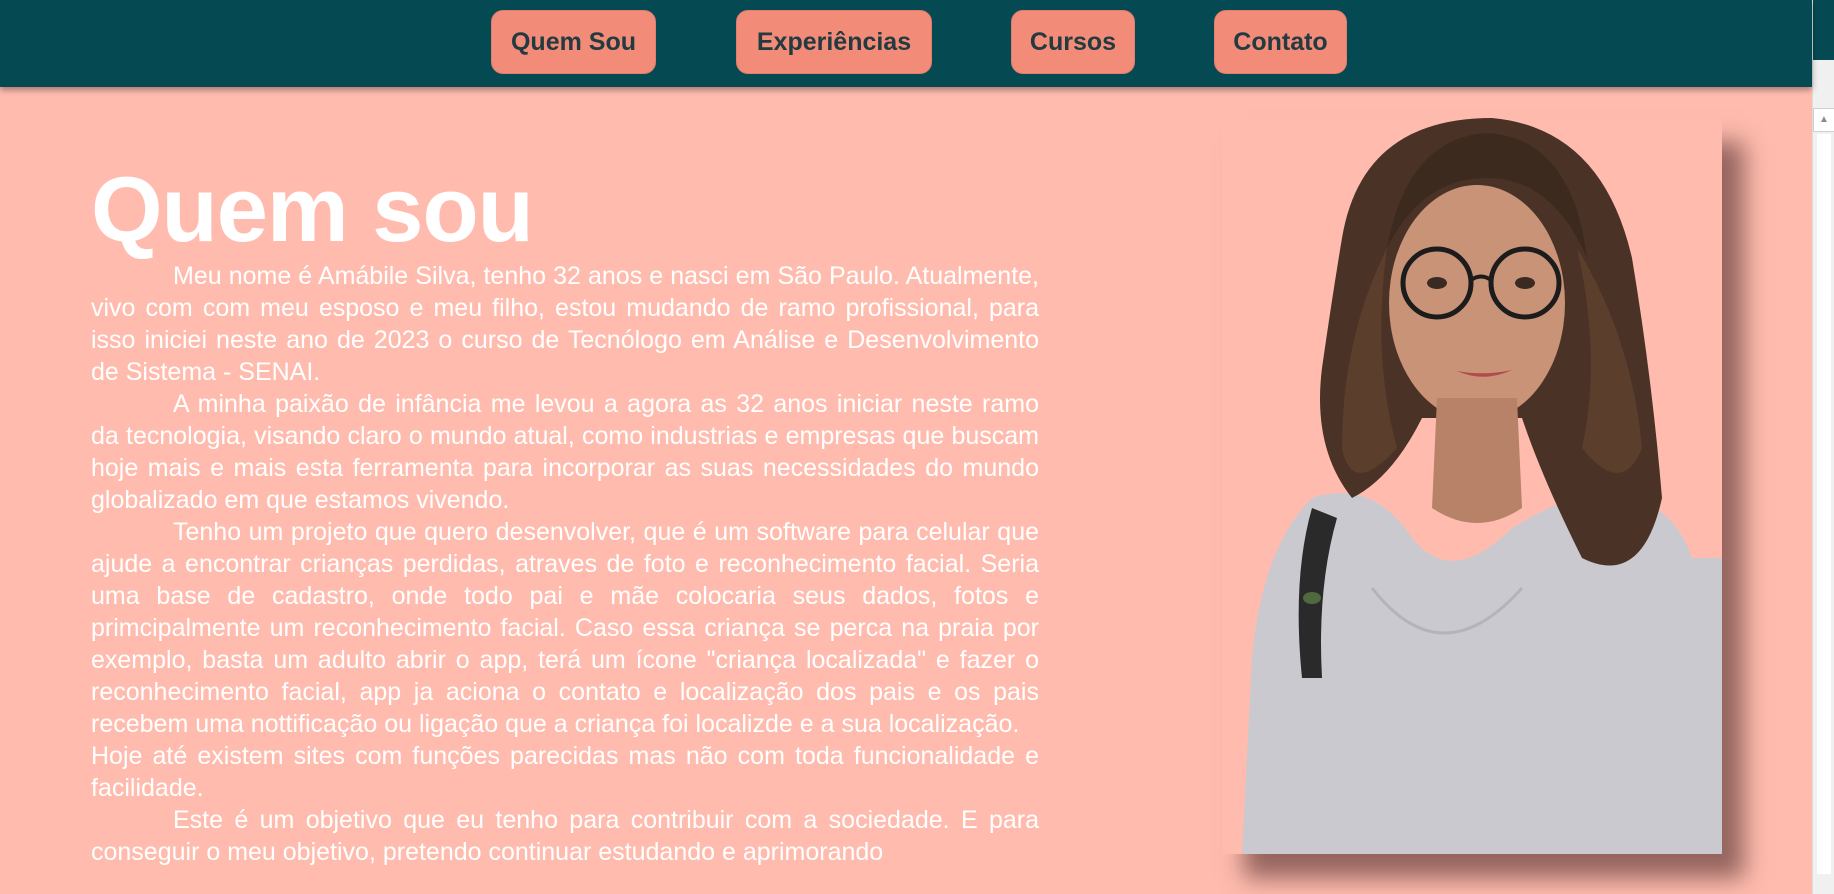 This screenshot has width=1834, height=894. I want to click on top-navbar: Quem Sou Experiências Cursos Contato, so click(906, 43).